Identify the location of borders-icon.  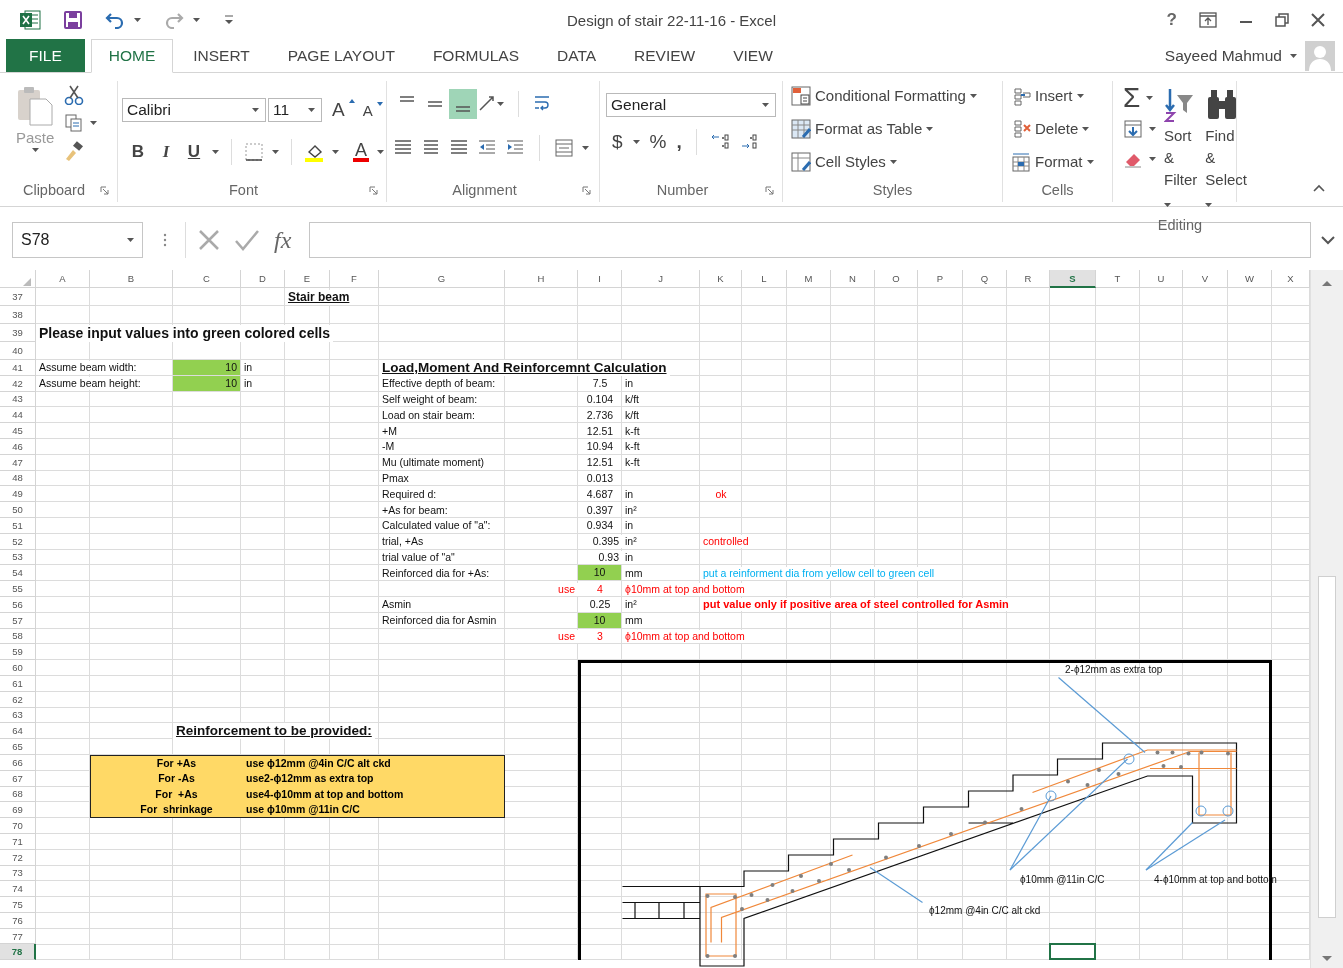
(254, 152).